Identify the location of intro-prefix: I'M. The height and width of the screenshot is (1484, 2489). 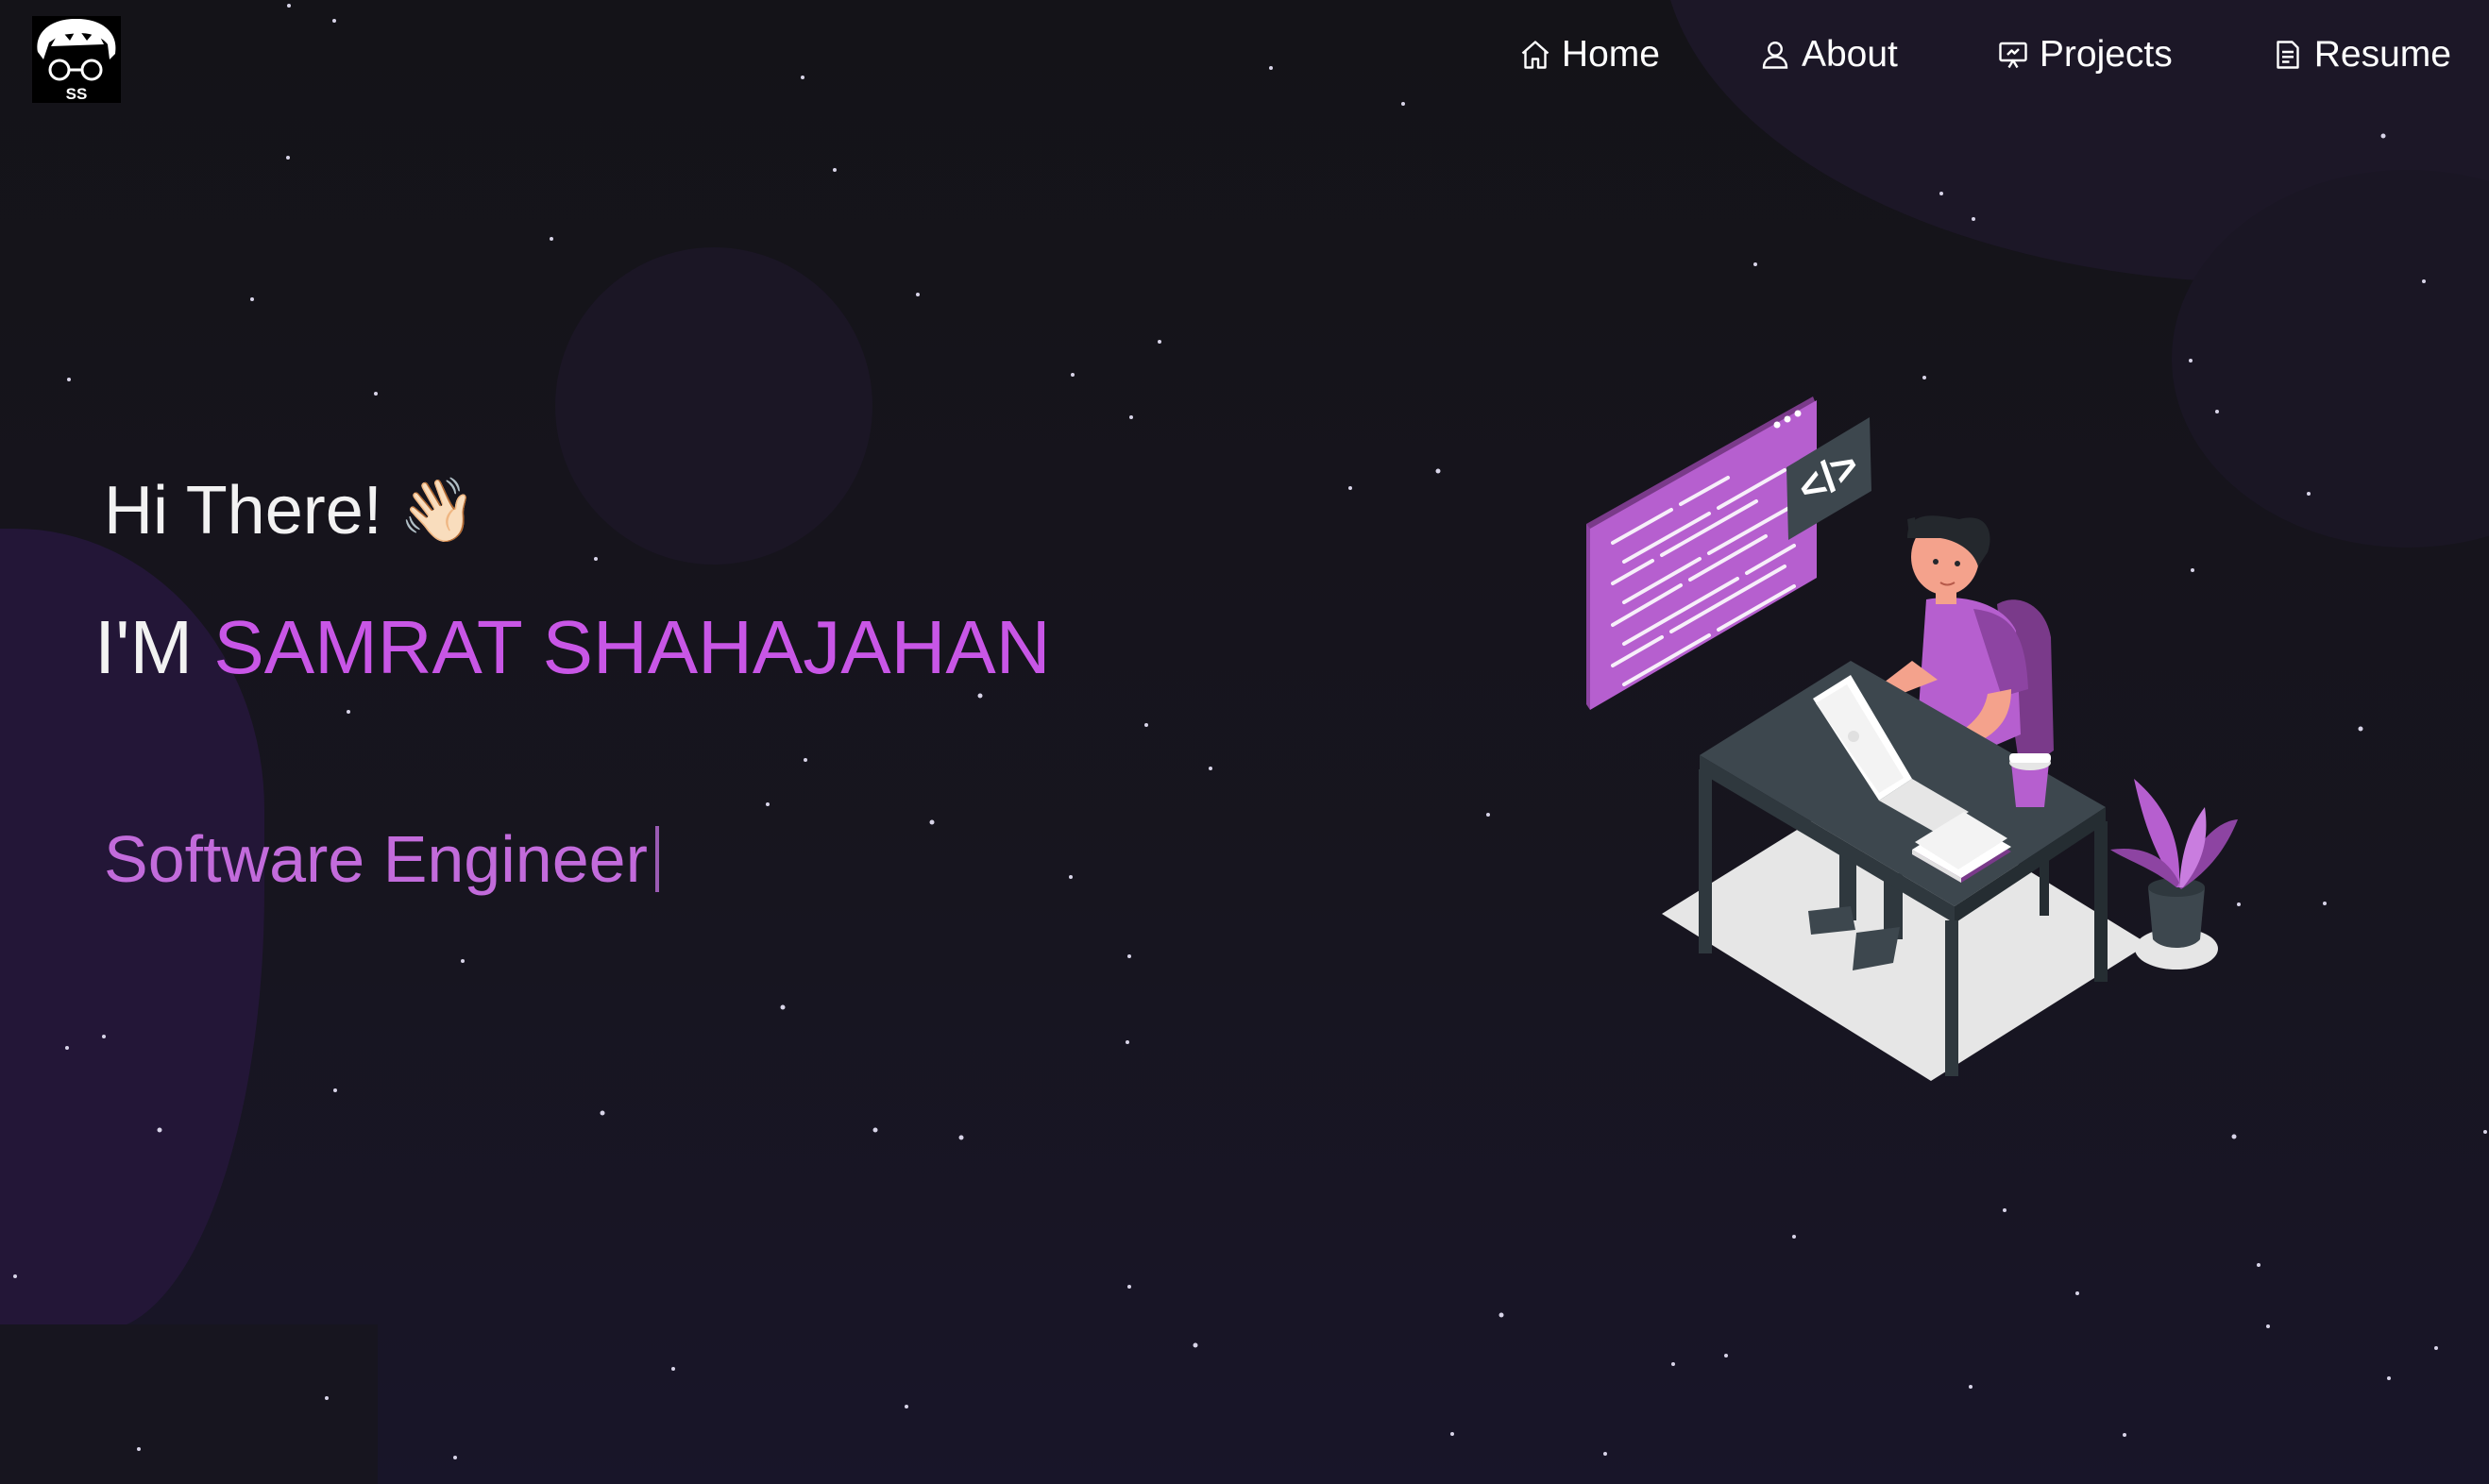
(154, 647).